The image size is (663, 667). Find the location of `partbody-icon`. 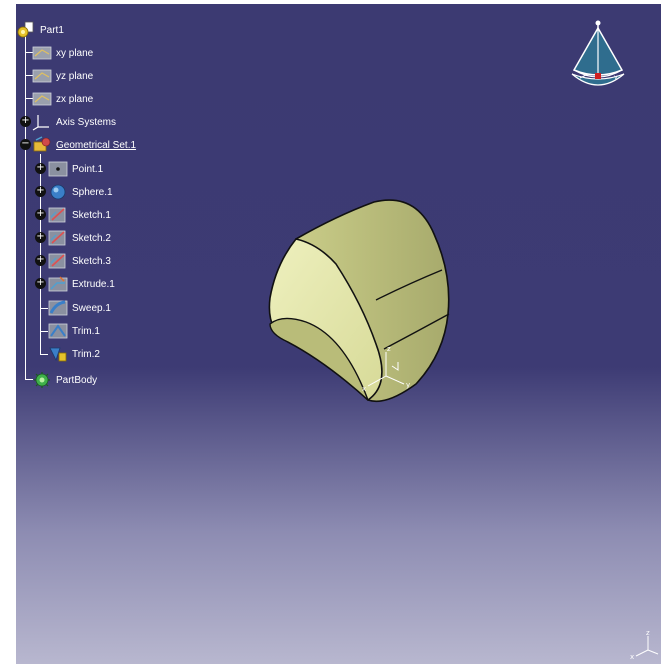

partbody-icon is located at coordinates (42, 380).